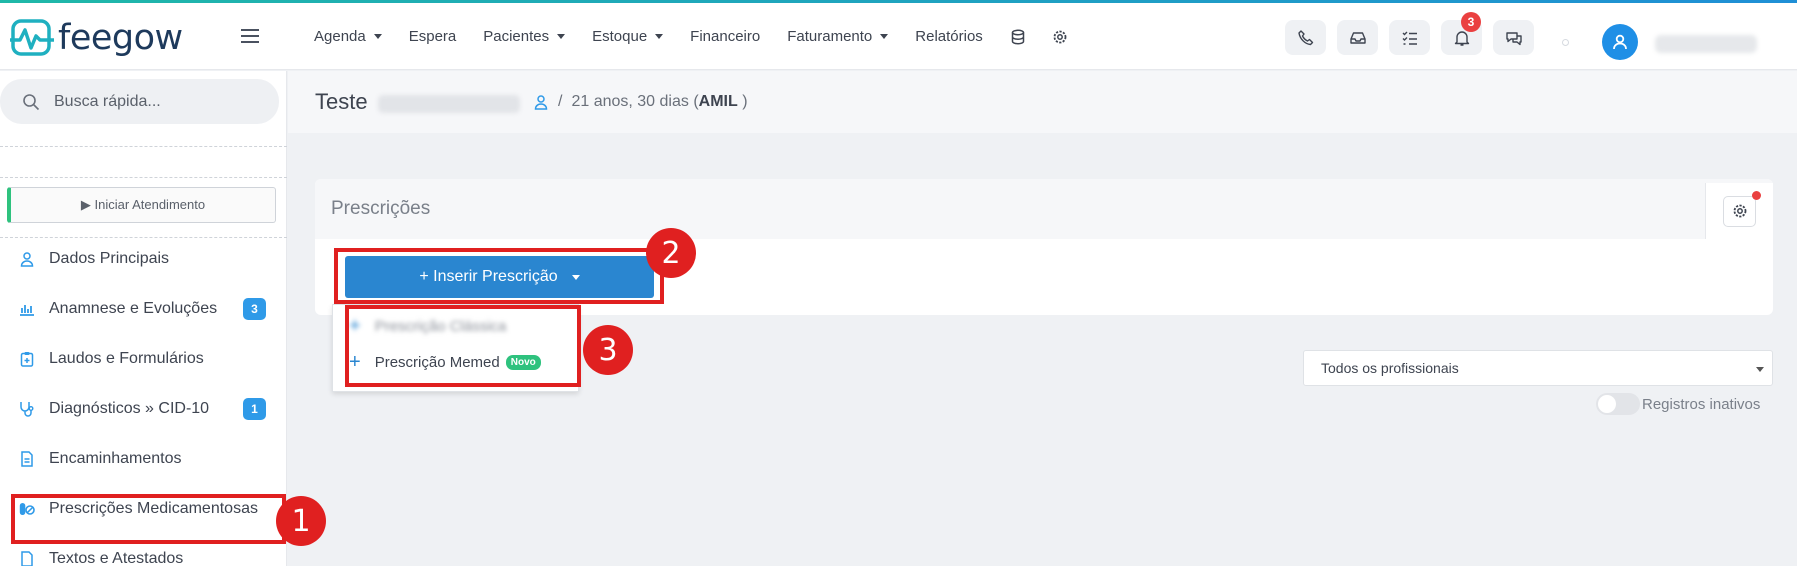 This screenshot has height=566, width=1797. Describe the element at coordinates (254, 409) in the screenshot. I see `count-badge: 1` at that location.